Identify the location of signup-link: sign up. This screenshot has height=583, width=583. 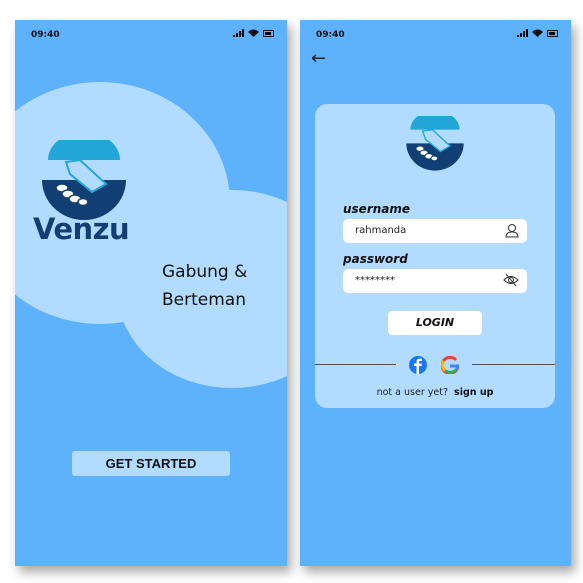
(473, 392).